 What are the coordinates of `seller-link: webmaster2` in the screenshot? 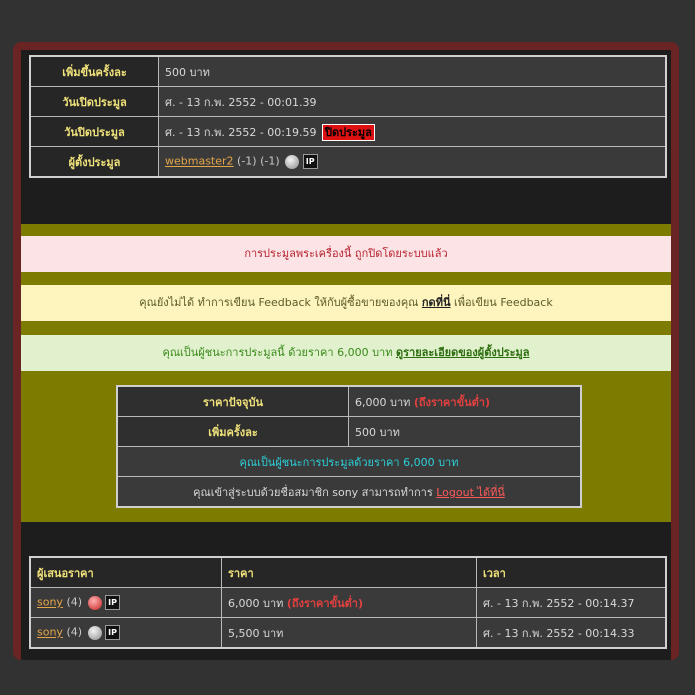 It's located at (199, 161).